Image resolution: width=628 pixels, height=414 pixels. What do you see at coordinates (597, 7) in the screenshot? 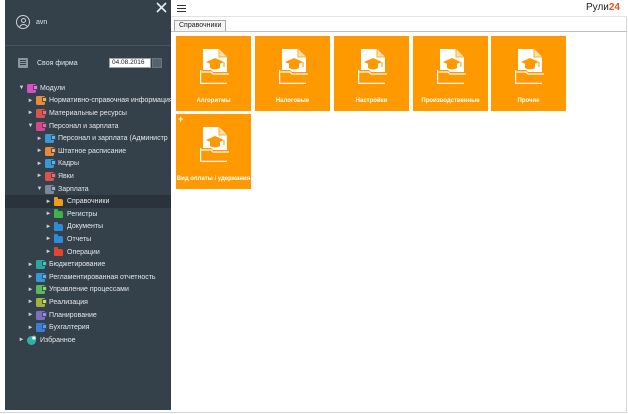
I see `brand-text: Рули` at bounding box center [597, 7].